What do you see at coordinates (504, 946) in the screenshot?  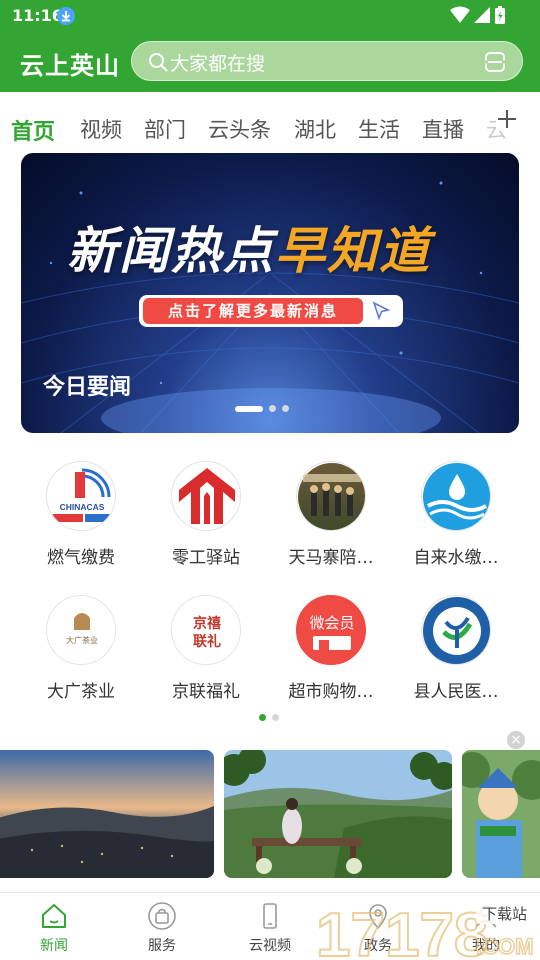 I see `watermark-suffix: .COM` at bounding box center [504, 946].